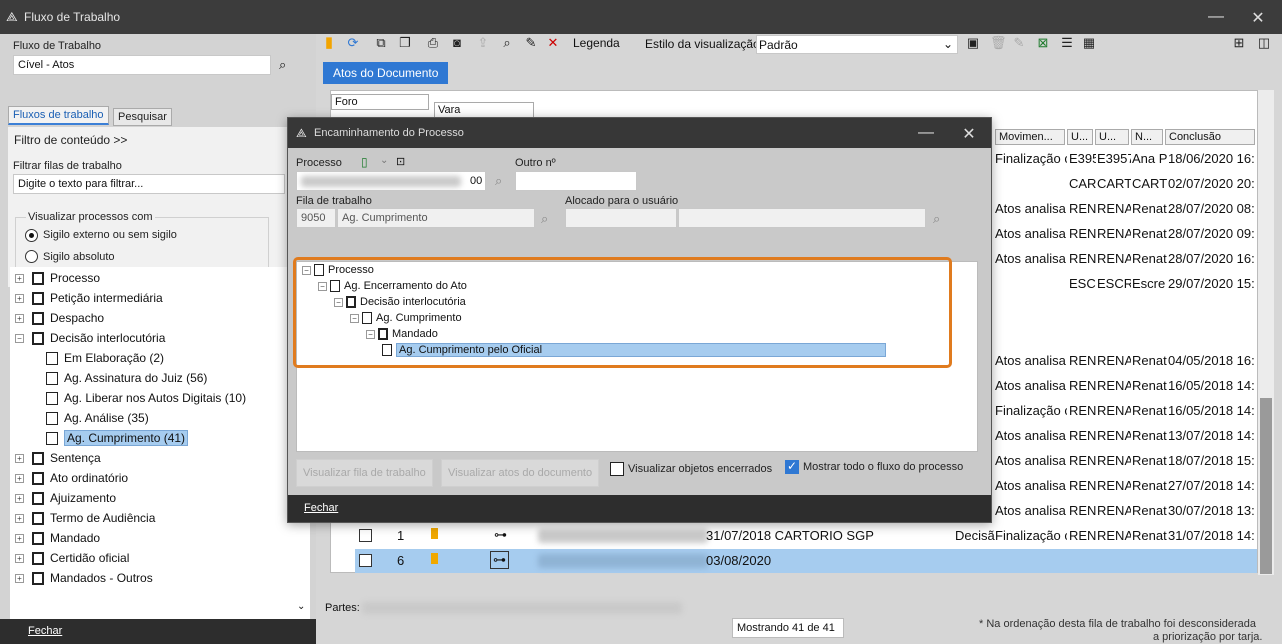 Image resolution: width=1282 pixels, height=644 pixels. Describe the element at coordinates (405, 43) in the screenshot. I see `copy-icon: ❐` at that location.